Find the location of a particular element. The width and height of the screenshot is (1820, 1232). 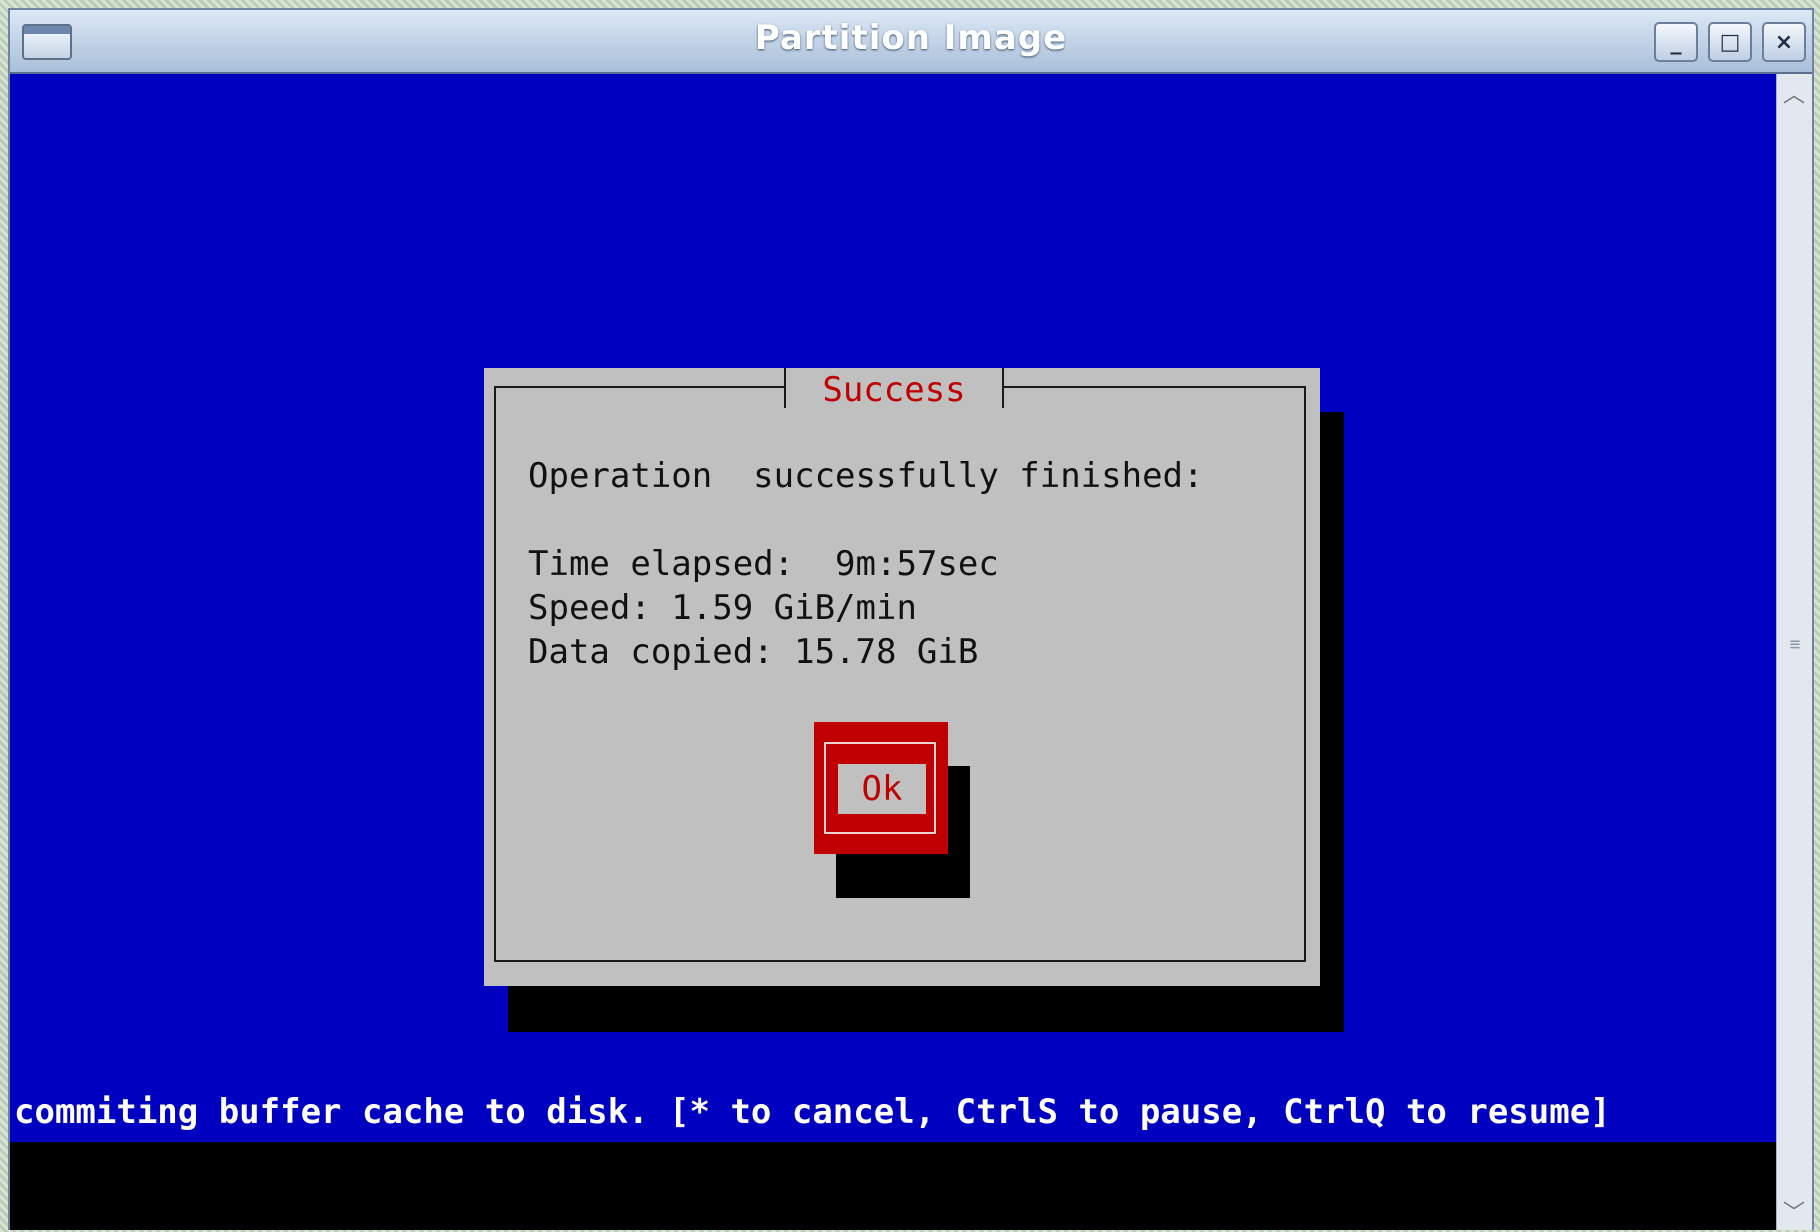

arrow-up-icon: ︿ is located at coordinates (1794, 93).